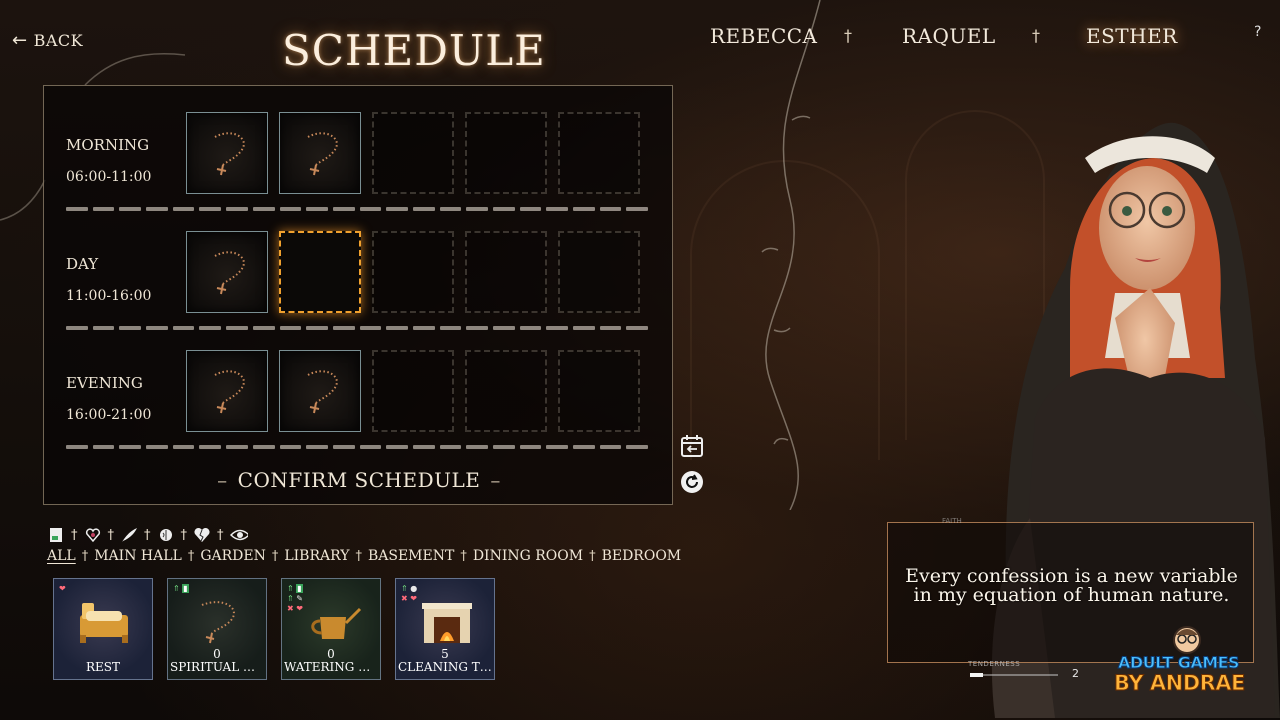 This screenshot has height=720, width=1280. What do you see at coordinates (411, 556) in the screenshot?
I see `location-tab-basement: BASEMENT` at bounding box center [411, 556].